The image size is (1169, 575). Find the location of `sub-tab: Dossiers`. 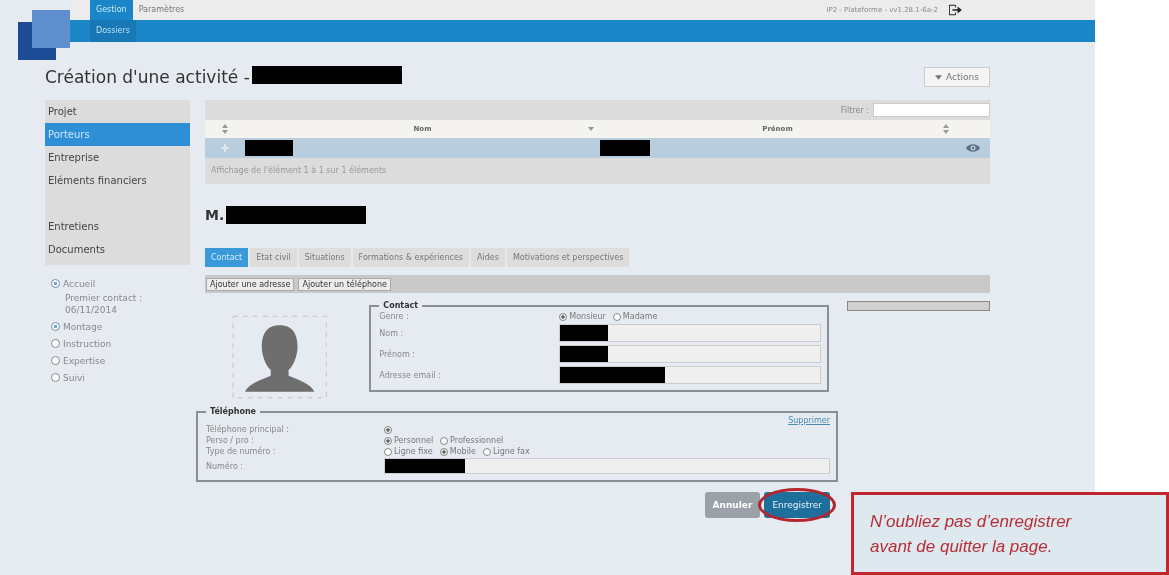

sub-tab: Dossiers is located at coordinates (113, 31).